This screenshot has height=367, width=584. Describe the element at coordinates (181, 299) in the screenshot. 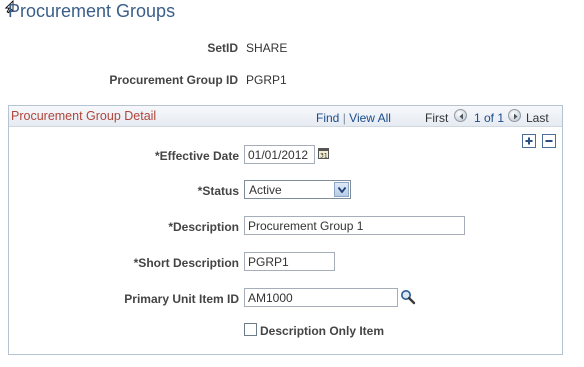

I see `primary-unit-item-id-label: Primary Unit Item ID` at that location.